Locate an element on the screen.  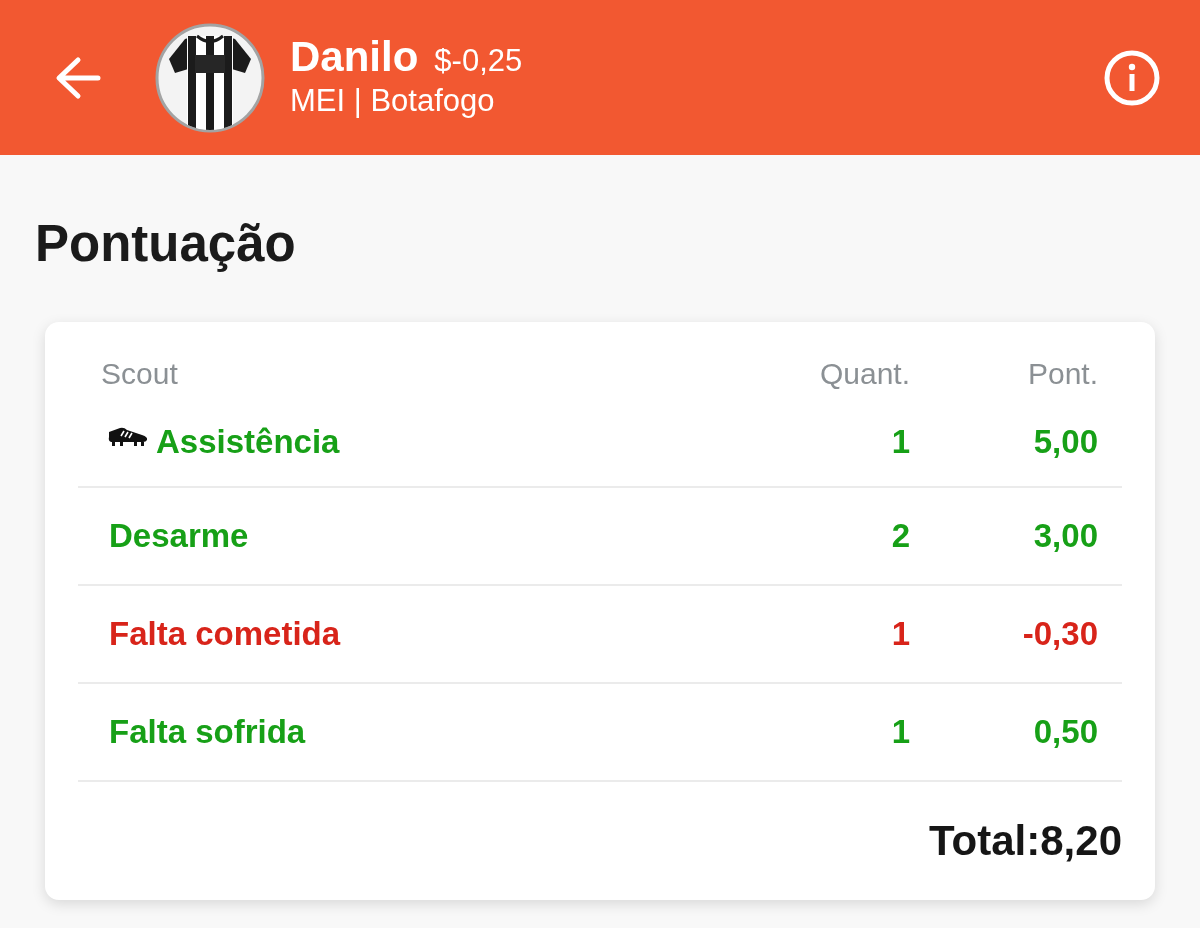
player-name: Danilo is located at coordinates (354, 56).